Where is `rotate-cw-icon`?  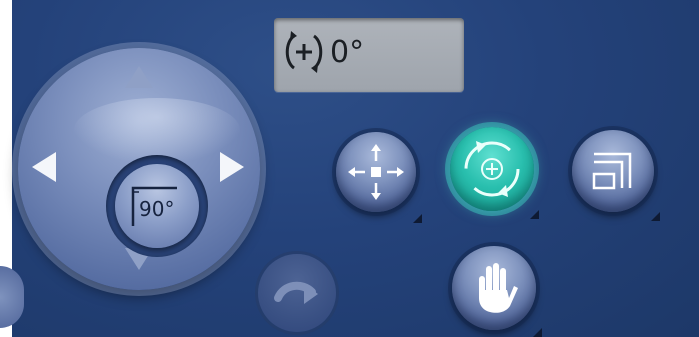 rotate-cw-icon is located at coordinates (304, 52).